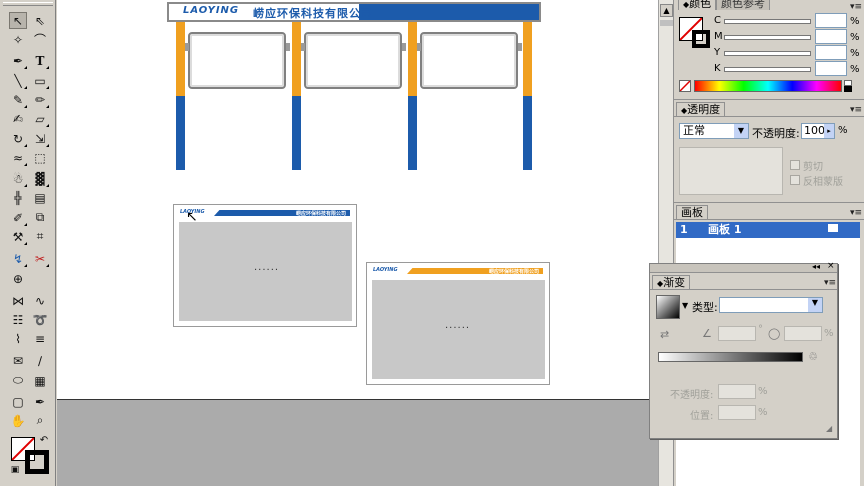 Image resolution: width=864 pixels, height=486 pixels. What do you see at coordinates (813, 356) in the screenshot?
I see `delete-stop-icon: ♲` at bounding box center [813, 356].